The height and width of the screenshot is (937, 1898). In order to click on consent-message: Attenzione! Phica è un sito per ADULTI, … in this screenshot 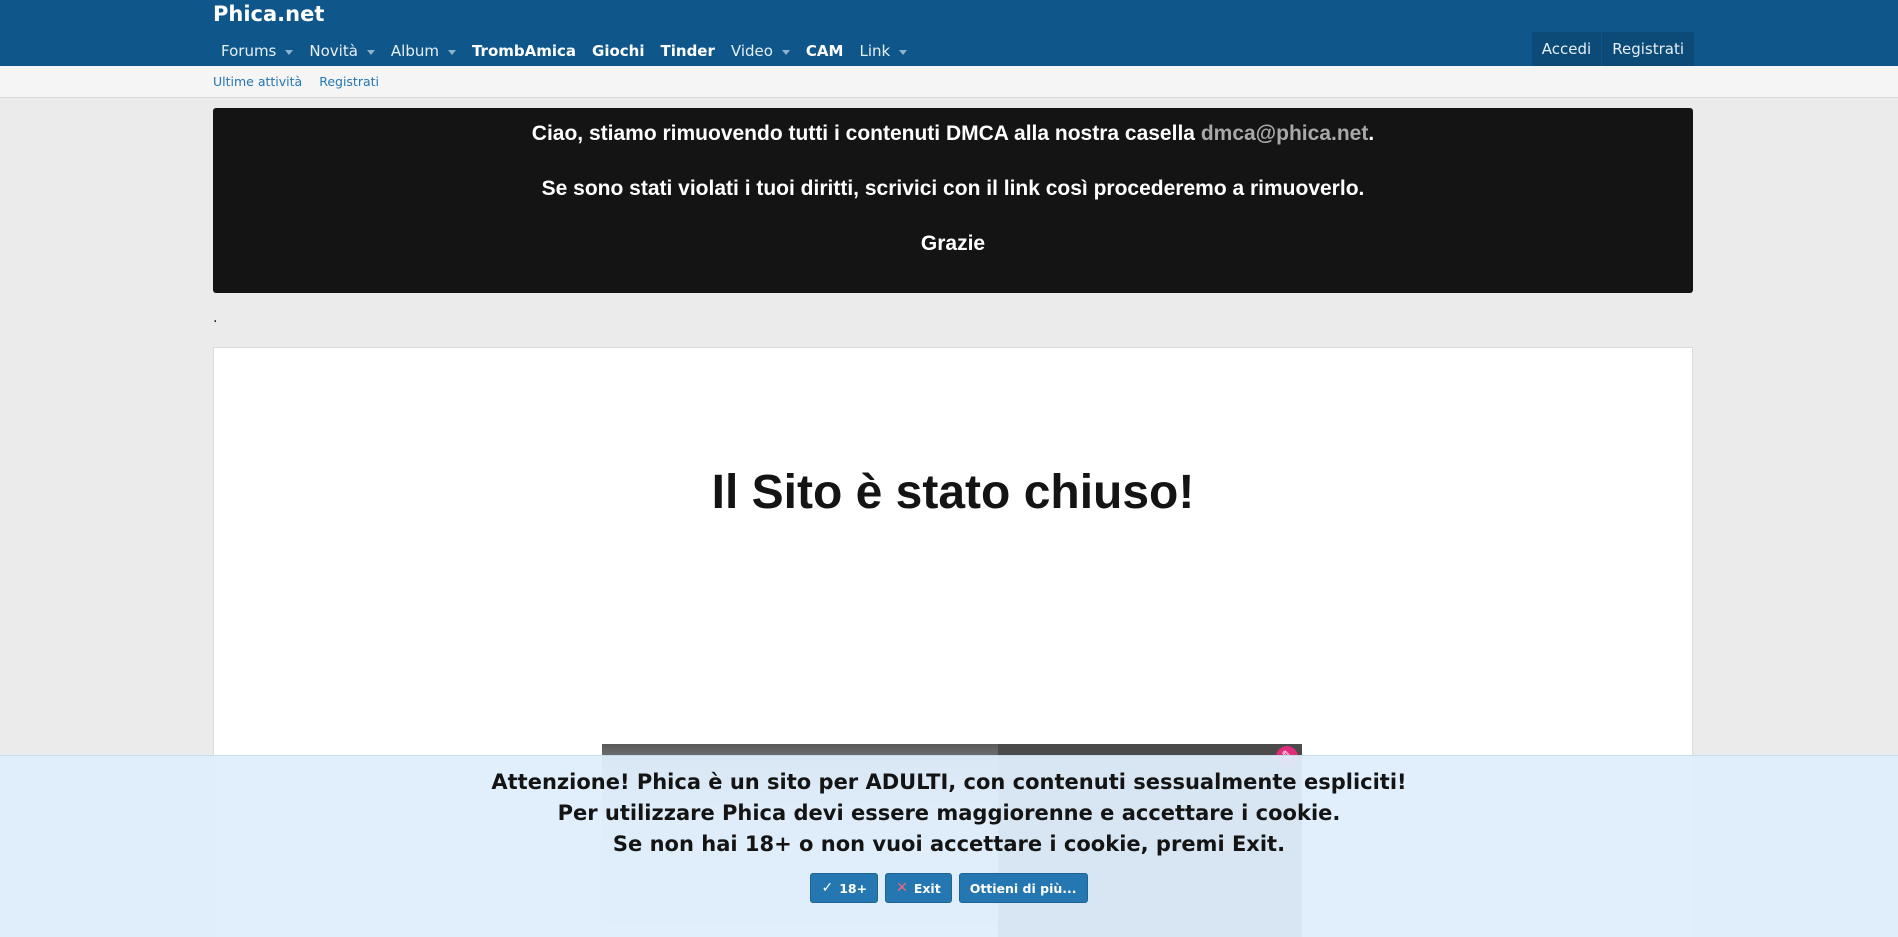, I will do `click(949, 813)`.